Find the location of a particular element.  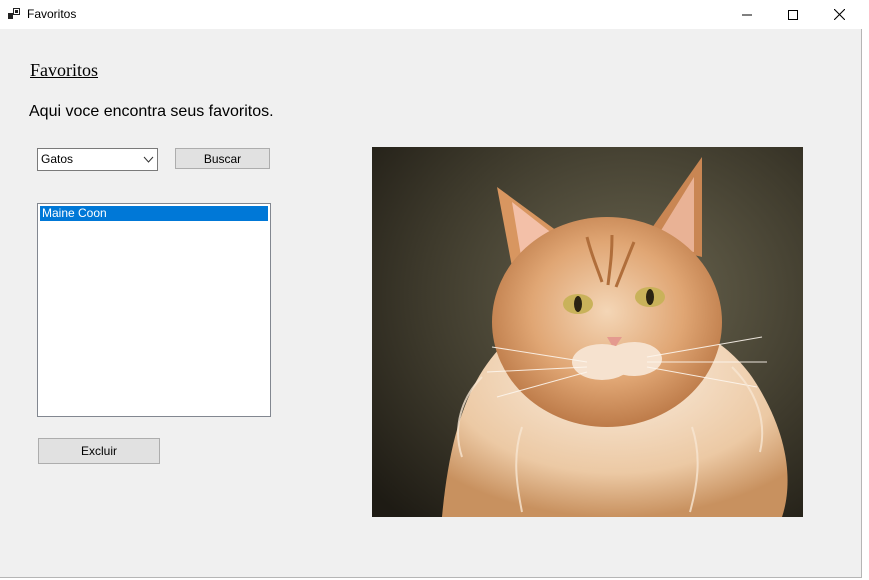

close-button is located at coordinates (839, 14).